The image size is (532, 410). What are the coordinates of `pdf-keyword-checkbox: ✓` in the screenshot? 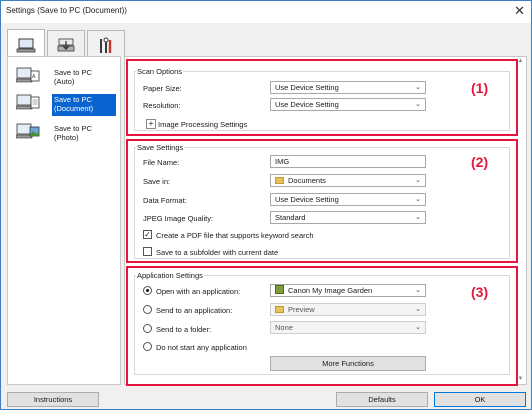 It's located at (147, 234).